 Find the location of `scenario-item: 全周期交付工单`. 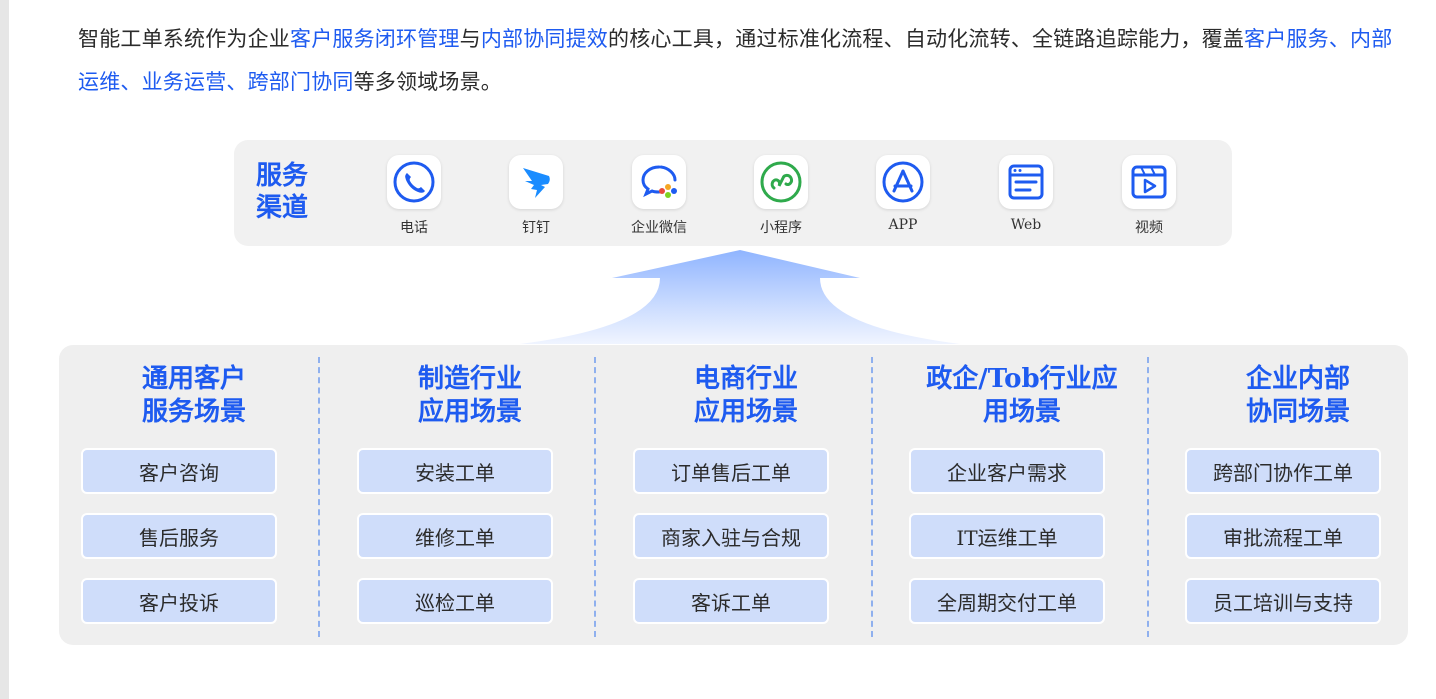

scenario-item: 全周期交付工单 is located at coordinates (1007, 601).